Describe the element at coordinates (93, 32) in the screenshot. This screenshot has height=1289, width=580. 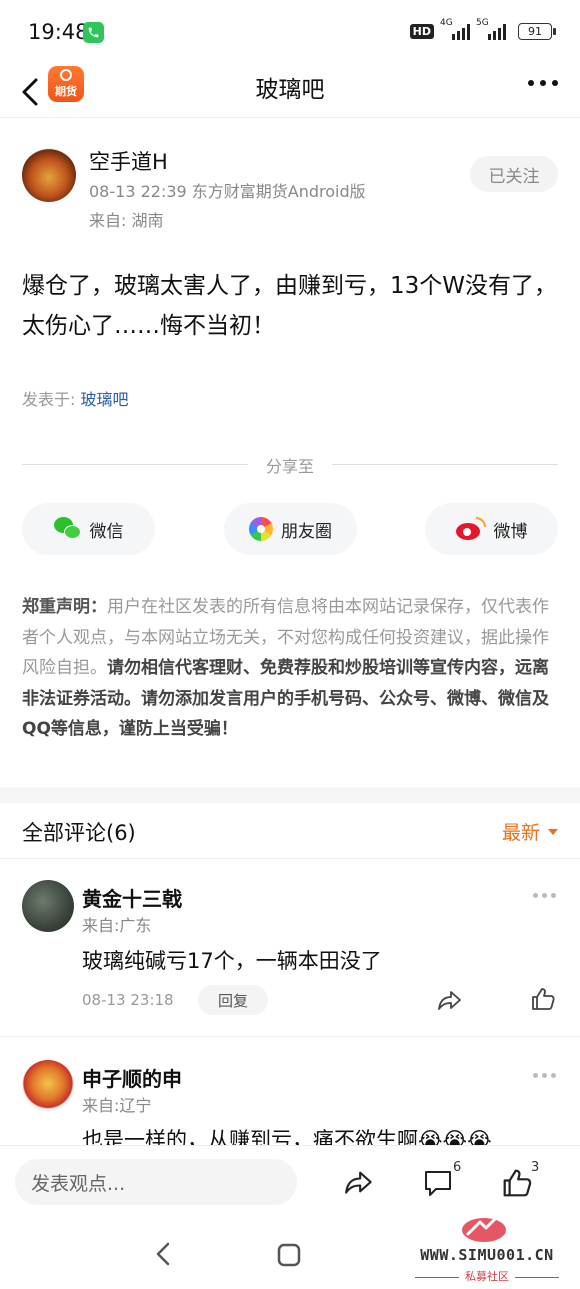
I see `phone-call-icon` at that location.